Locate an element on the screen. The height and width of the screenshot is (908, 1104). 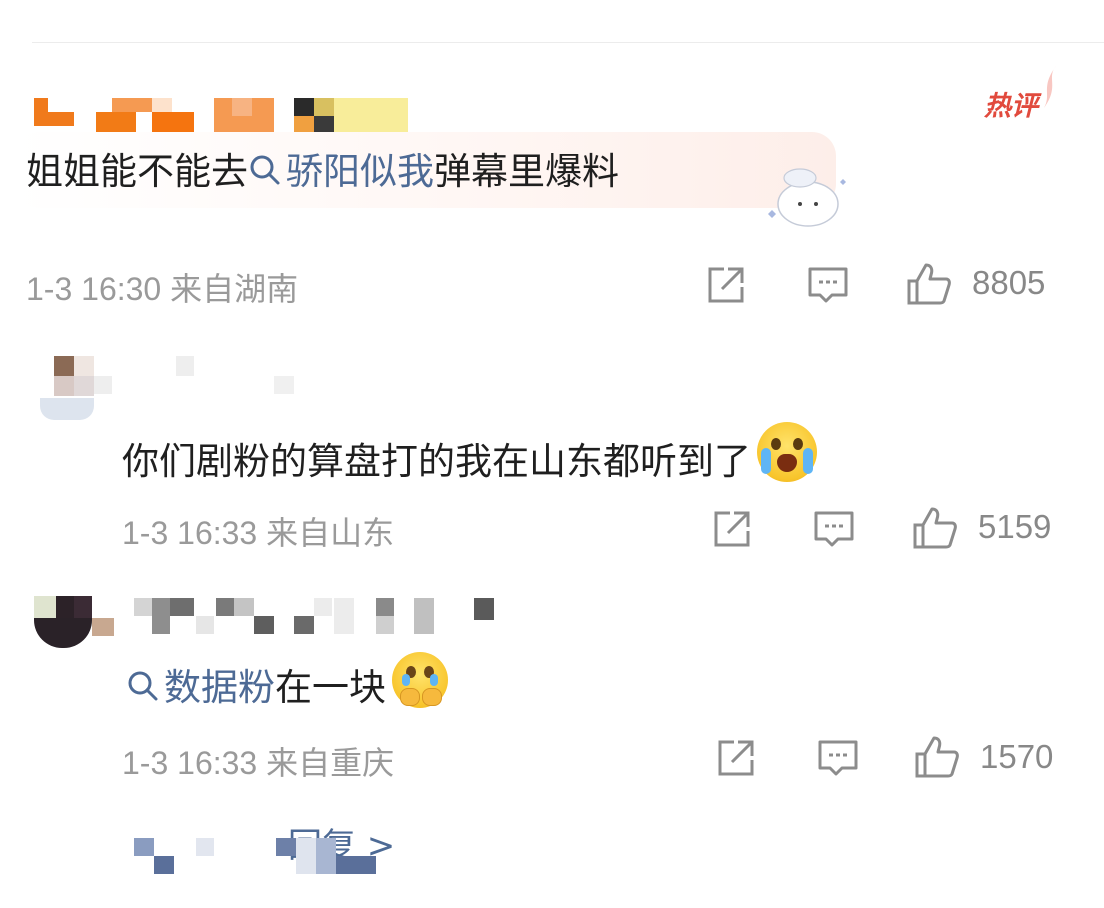
comment-text: 姐姐能不能去 骄阳似我弹幕里爆料 is located at coordinates (322, 172).